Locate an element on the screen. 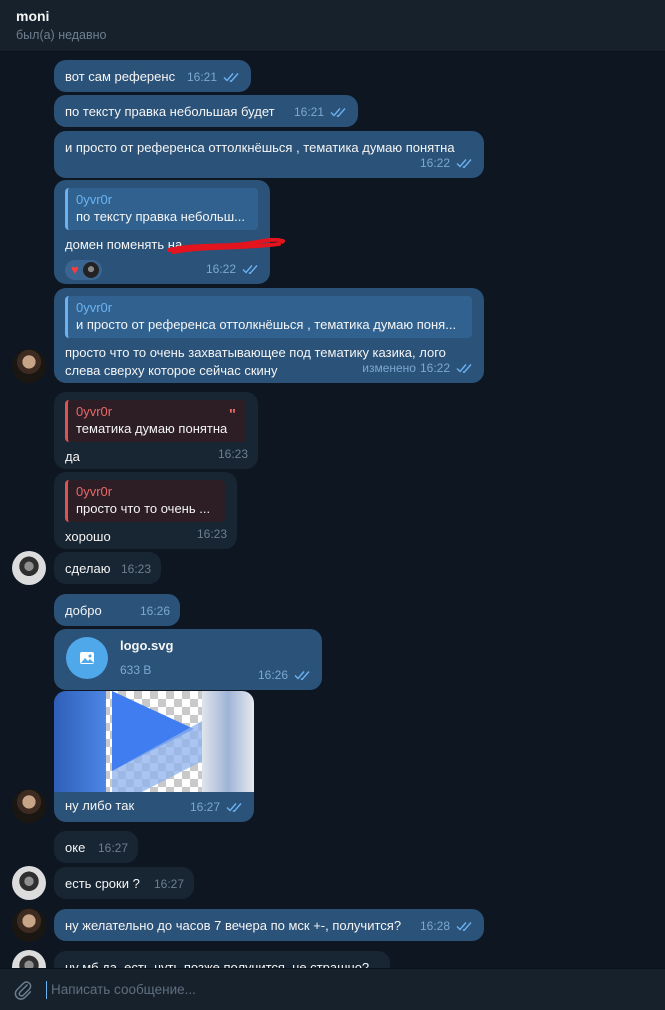 Image resolution: width=665 pixels, height=1010 pixels. message-bubble: 0yvr0r тематика думаю понятна " да 16:23 is located at coordinates (156, 430).